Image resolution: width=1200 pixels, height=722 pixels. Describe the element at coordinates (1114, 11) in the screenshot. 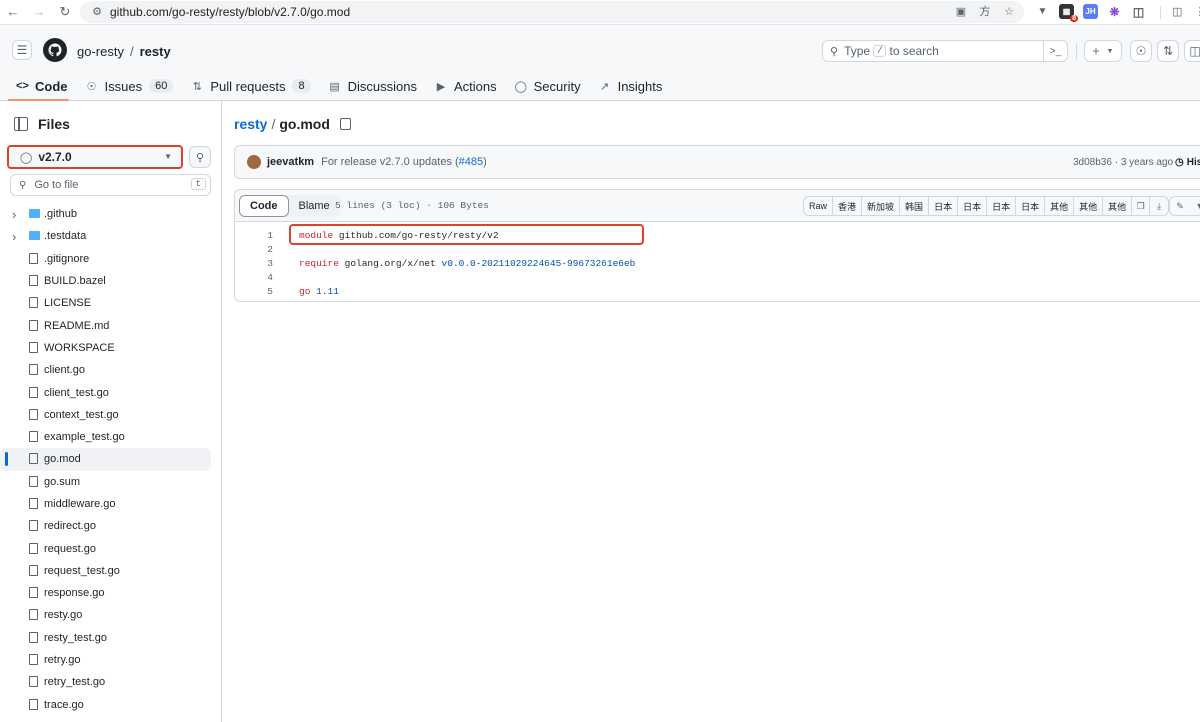

I see `spiral-extension-icon: ❋` at that location.